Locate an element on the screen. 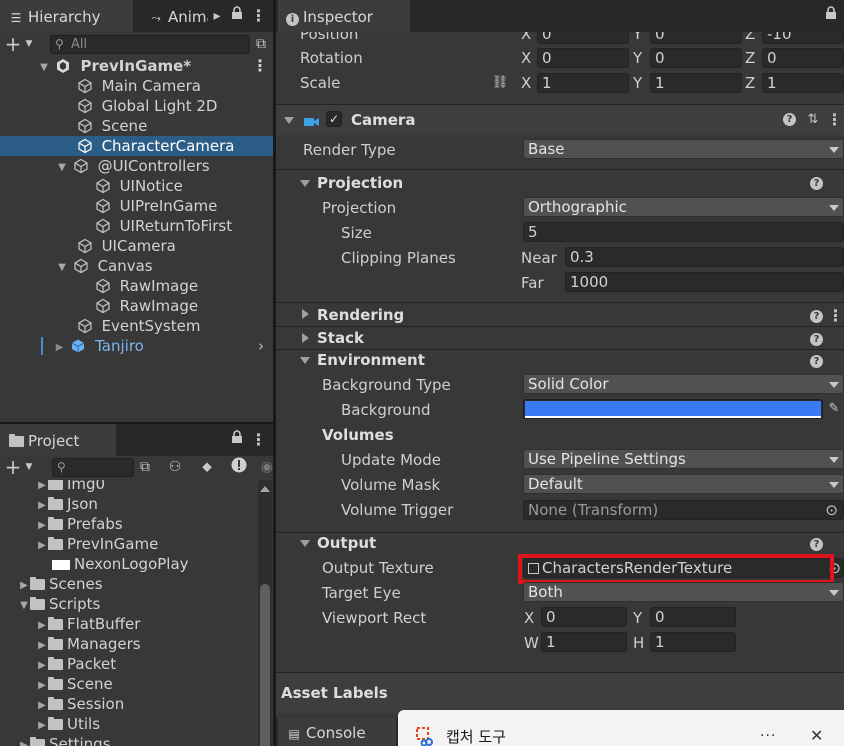 The width and height of the screenshot is (844, 746). search-mode-icon: ⧉ is located at coordinates (145, 467).